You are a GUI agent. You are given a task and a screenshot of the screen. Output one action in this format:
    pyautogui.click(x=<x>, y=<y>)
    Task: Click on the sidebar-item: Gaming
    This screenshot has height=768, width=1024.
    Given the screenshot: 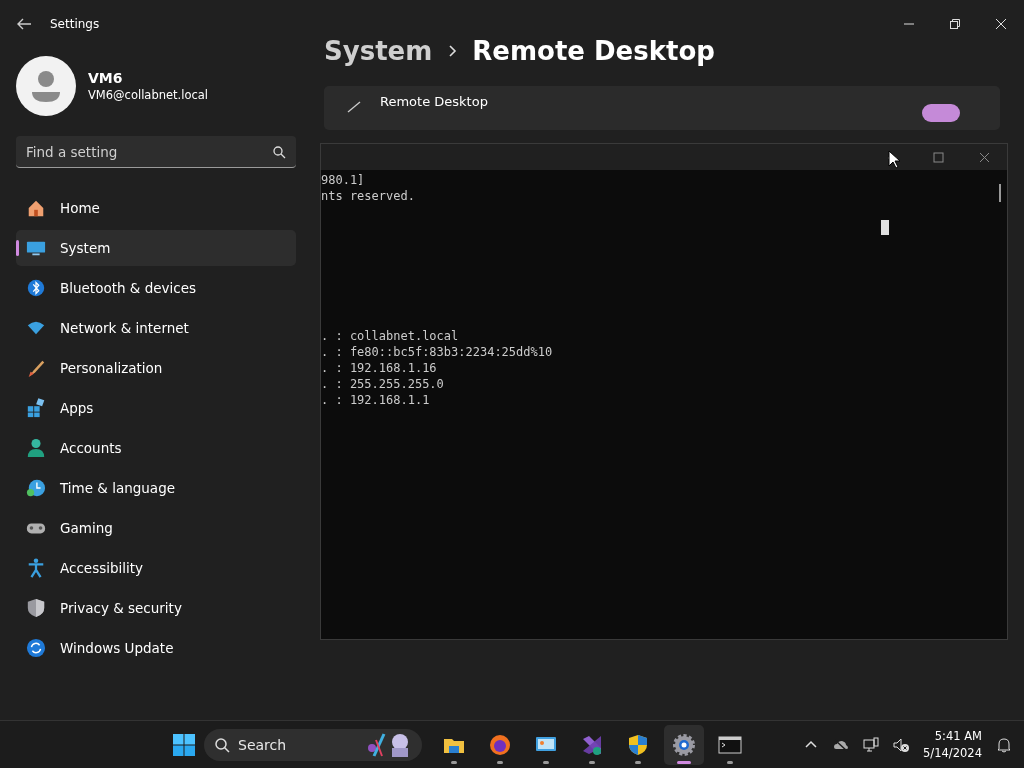 What is the action you would take?
    pyautogui.click(x=156, y=528)
    